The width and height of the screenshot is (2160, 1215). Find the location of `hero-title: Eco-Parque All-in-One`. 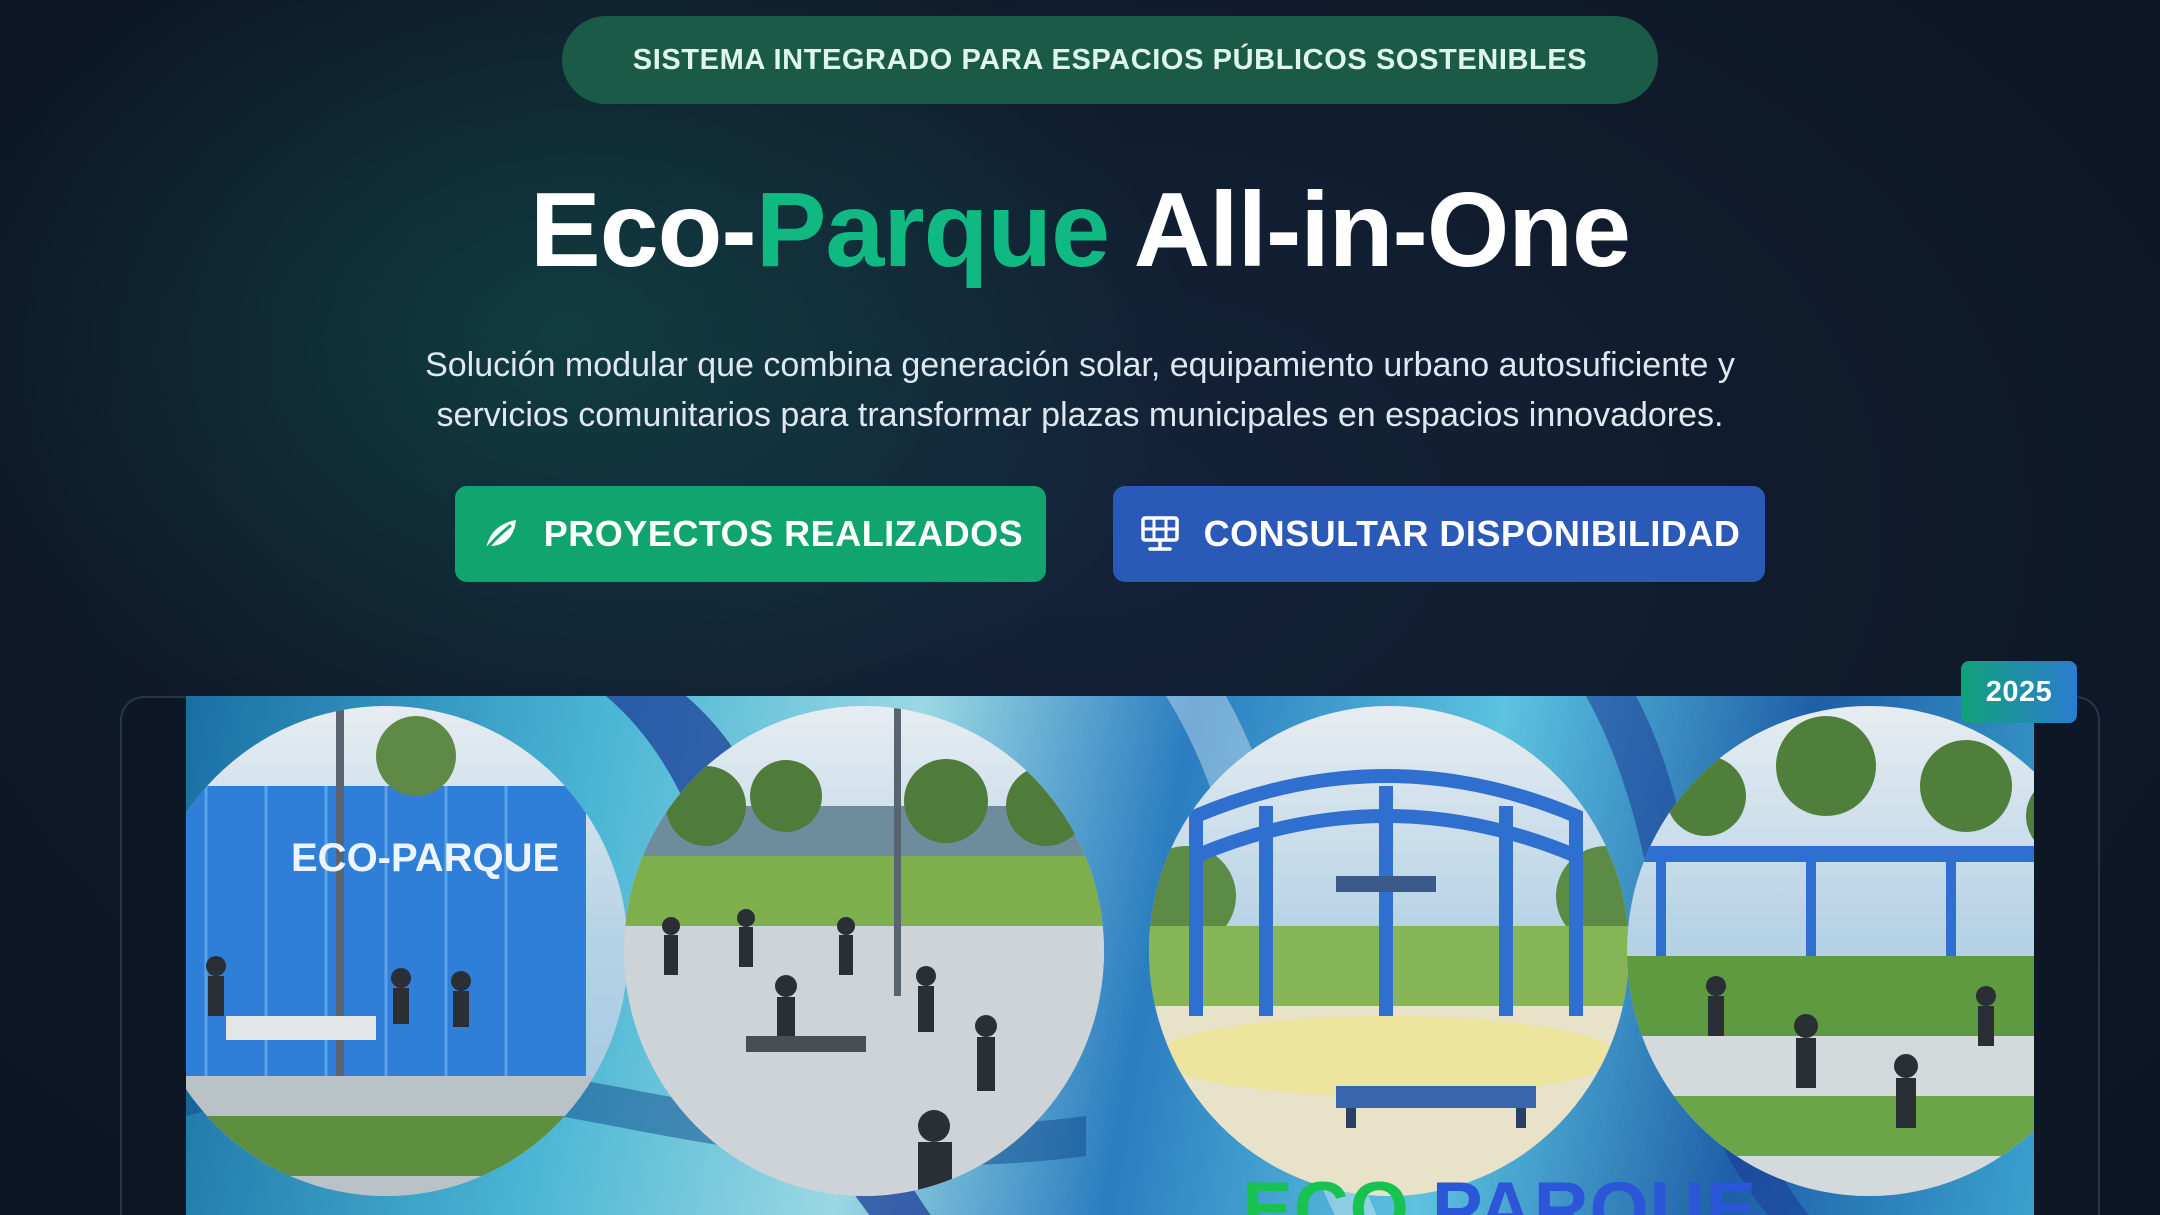

hero-title: Eco-Parque All-in-One is located at coordinates (1080, 230).